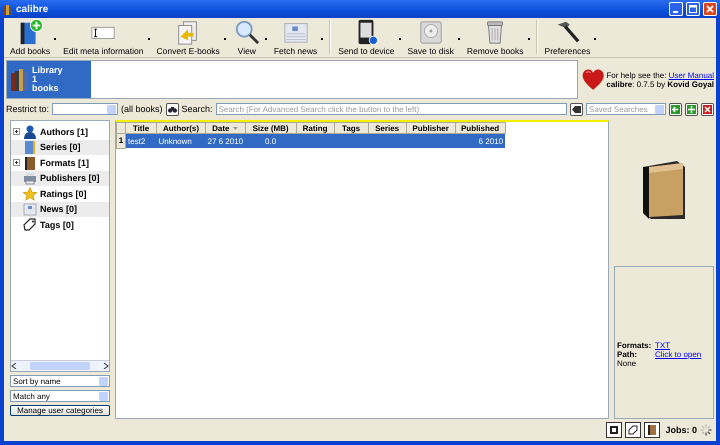 The height and width of the screenshot is (445, 720). I want to click on book-count: 1, so click(35, 79).